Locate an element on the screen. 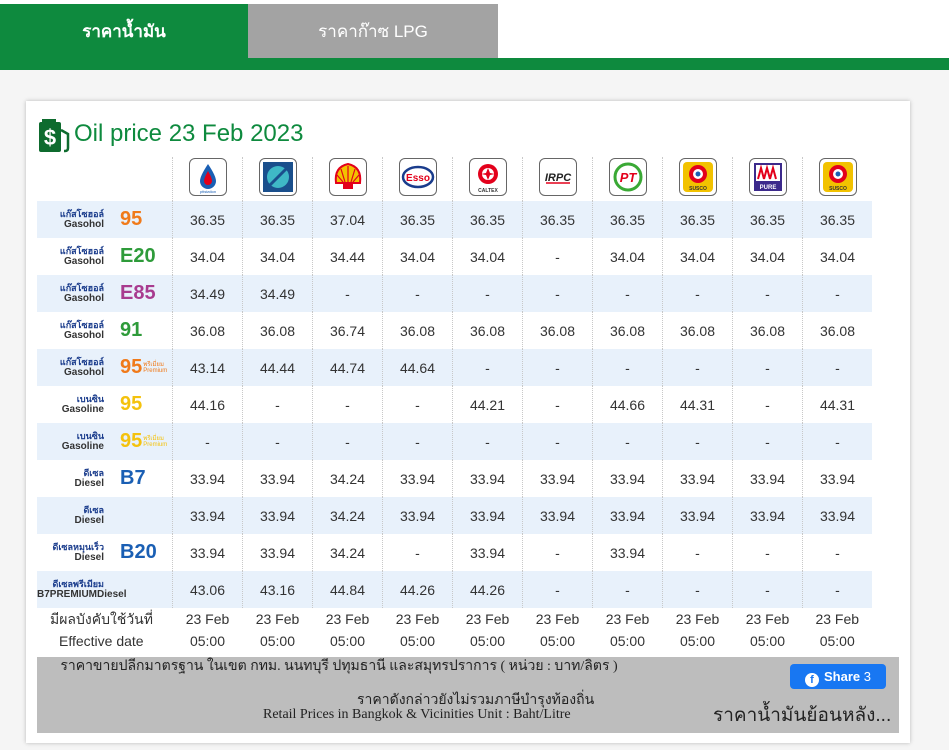 This screenshot has height=750, width=949. ptt-logo-text: pttstation is located at coordinates (207, 191).